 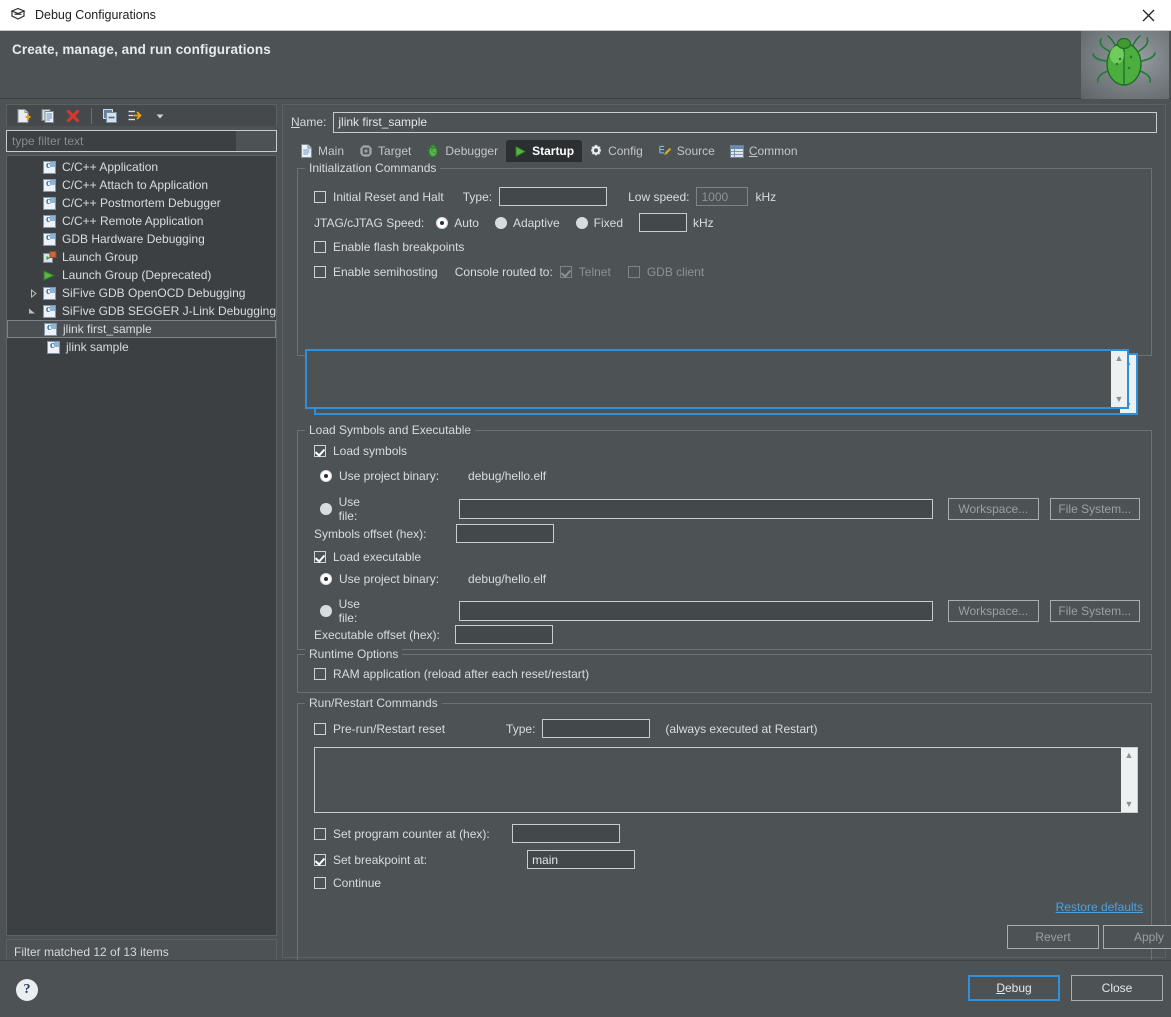 What do you see at coordinates (137, 275) in the screenshot?
I see `tree-item-label: Launch Group (Deprecated)` at bounding box center [137, 275].